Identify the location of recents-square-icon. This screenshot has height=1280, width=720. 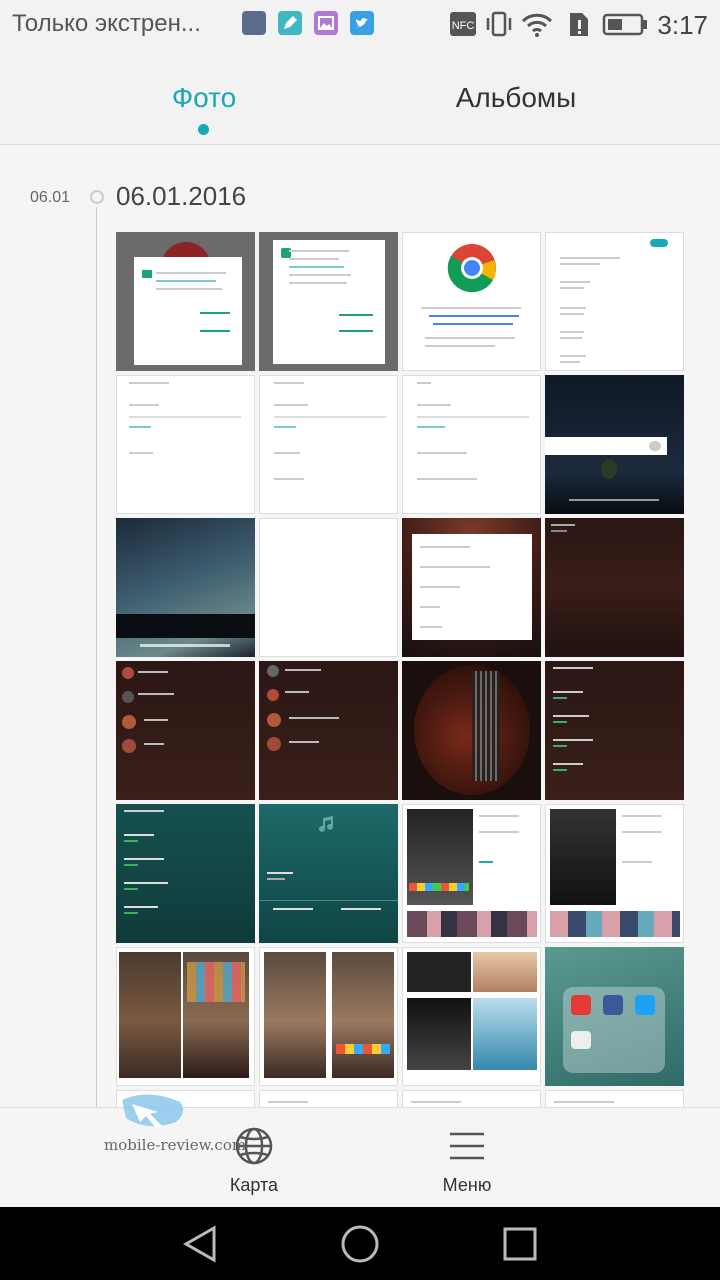
(520, 1244).